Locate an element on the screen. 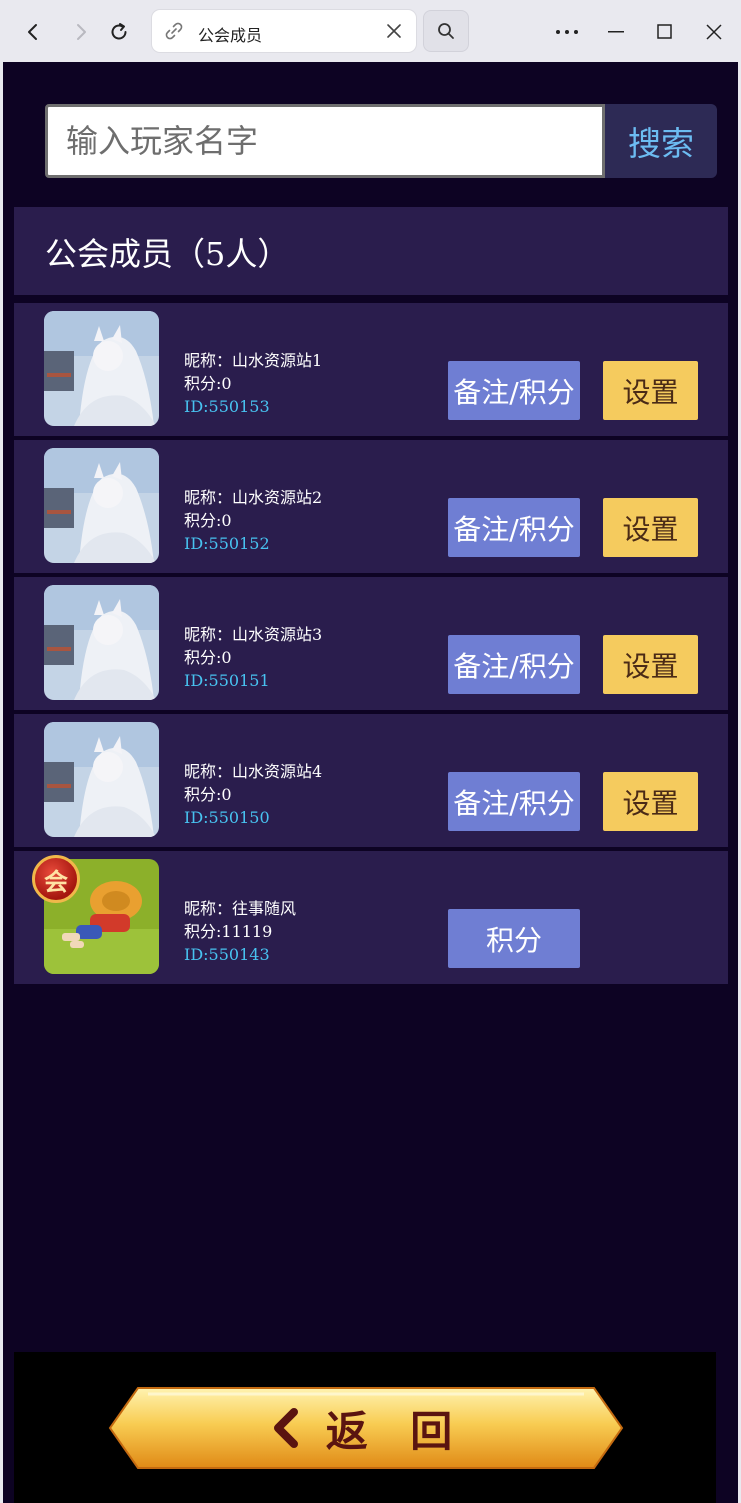 Image resolution: width=741 pixels, height=1503 pixels. member-id: ID:550143 is located at coordinates (227, 954).